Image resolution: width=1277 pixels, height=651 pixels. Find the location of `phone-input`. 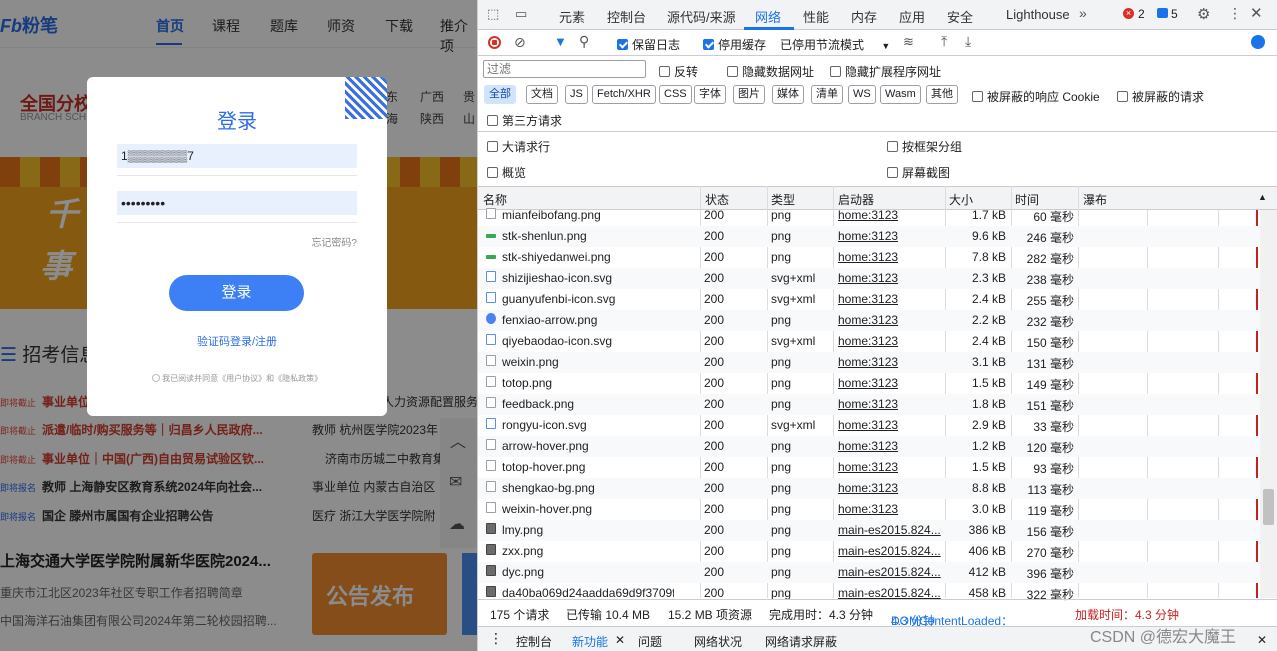

phone-input is located at coordinates (237, 156).